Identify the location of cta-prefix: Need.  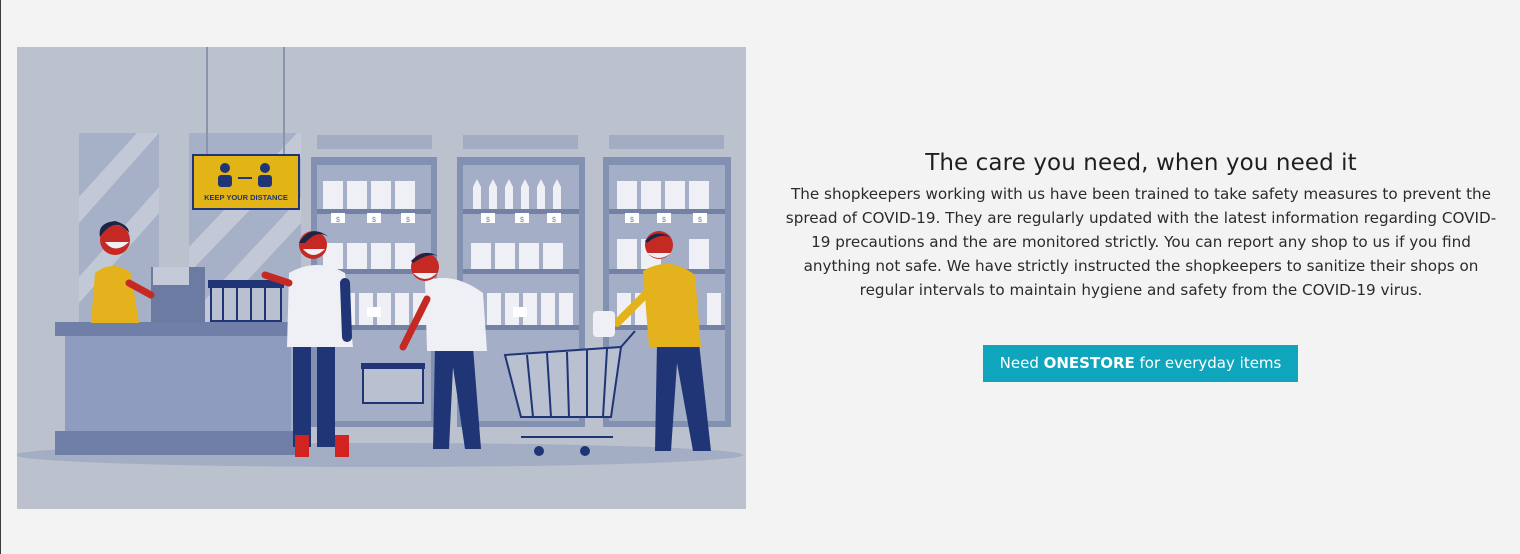
(1021, 363).